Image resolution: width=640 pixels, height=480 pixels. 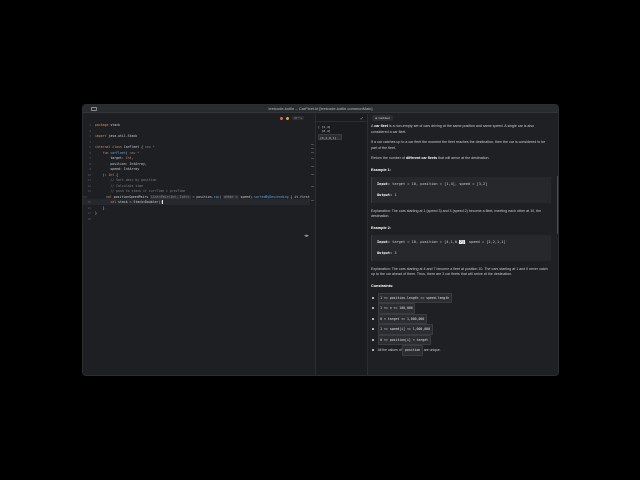 What do you see at coordinates (90, 136) in the screenshot?
I see `line-number: 3` at bounding box center [90, 136].